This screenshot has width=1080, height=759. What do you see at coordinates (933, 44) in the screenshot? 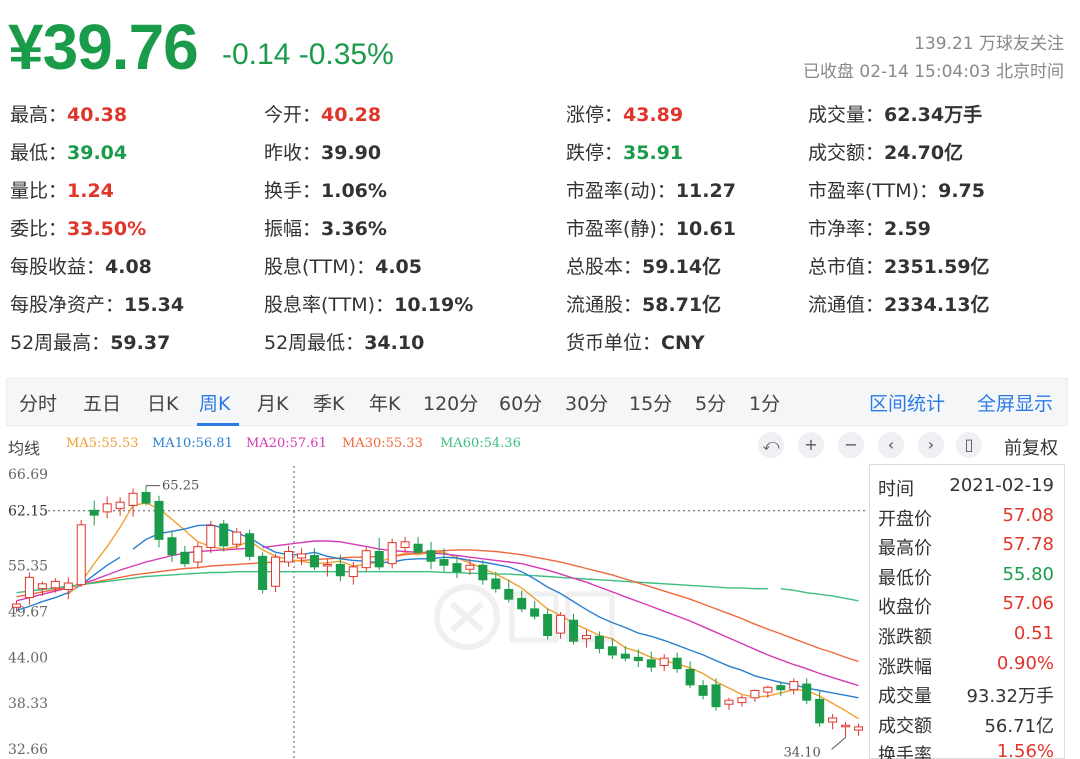
I see `followers-count: 139.21 万球友关注` at bounding box center [933, 44].